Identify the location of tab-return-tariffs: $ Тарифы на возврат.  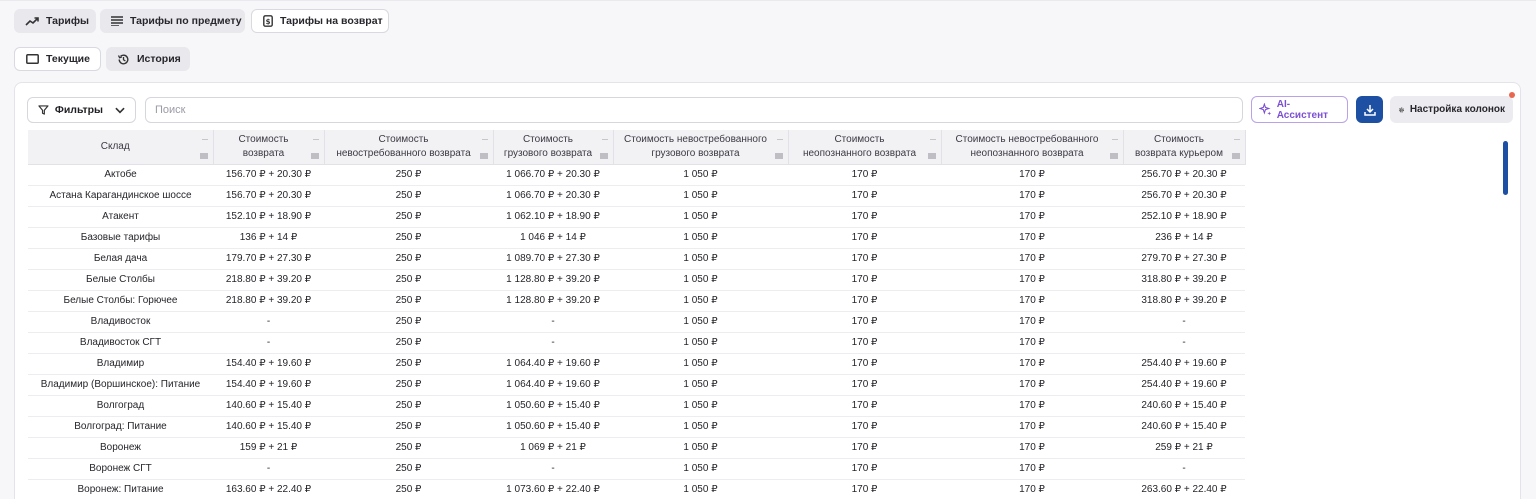
(320, 21).